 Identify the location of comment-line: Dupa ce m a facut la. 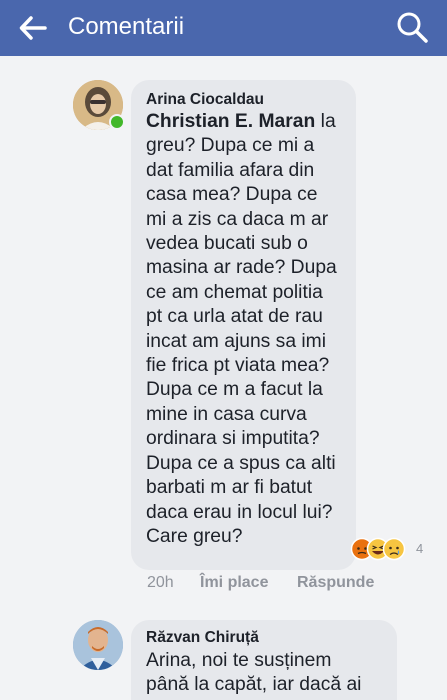
(234, 390).